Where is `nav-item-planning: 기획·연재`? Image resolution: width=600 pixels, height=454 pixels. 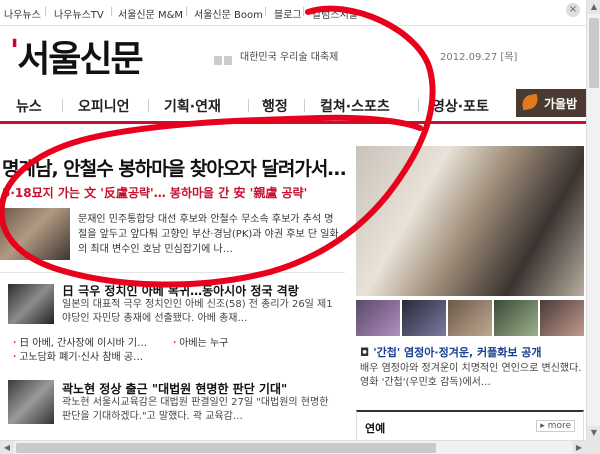 nav-item-planning: 기획·연재 is located at coordinates (192, 106).